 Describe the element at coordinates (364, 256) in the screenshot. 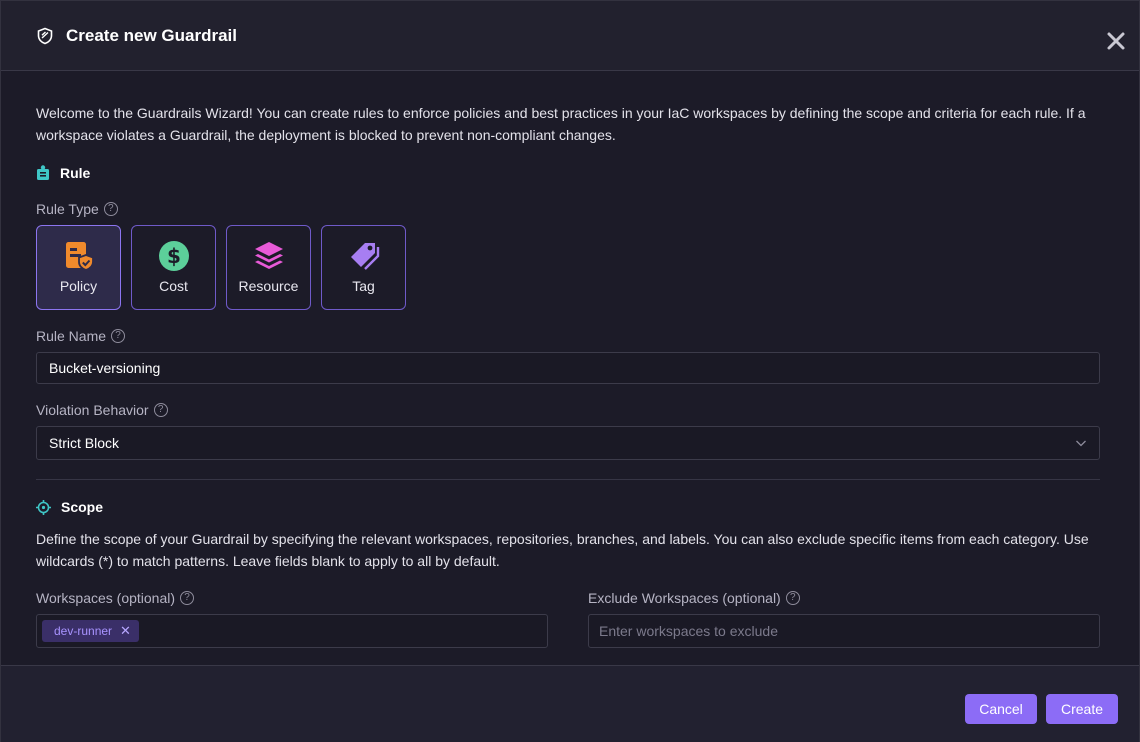

I see `tag-icon` at that location.